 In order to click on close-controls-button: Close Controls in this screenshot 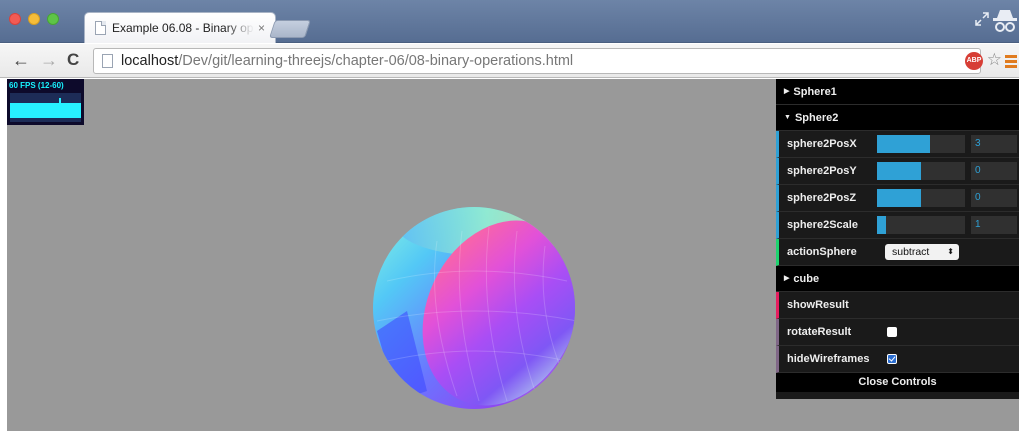, I will do `click(897, 382)`.